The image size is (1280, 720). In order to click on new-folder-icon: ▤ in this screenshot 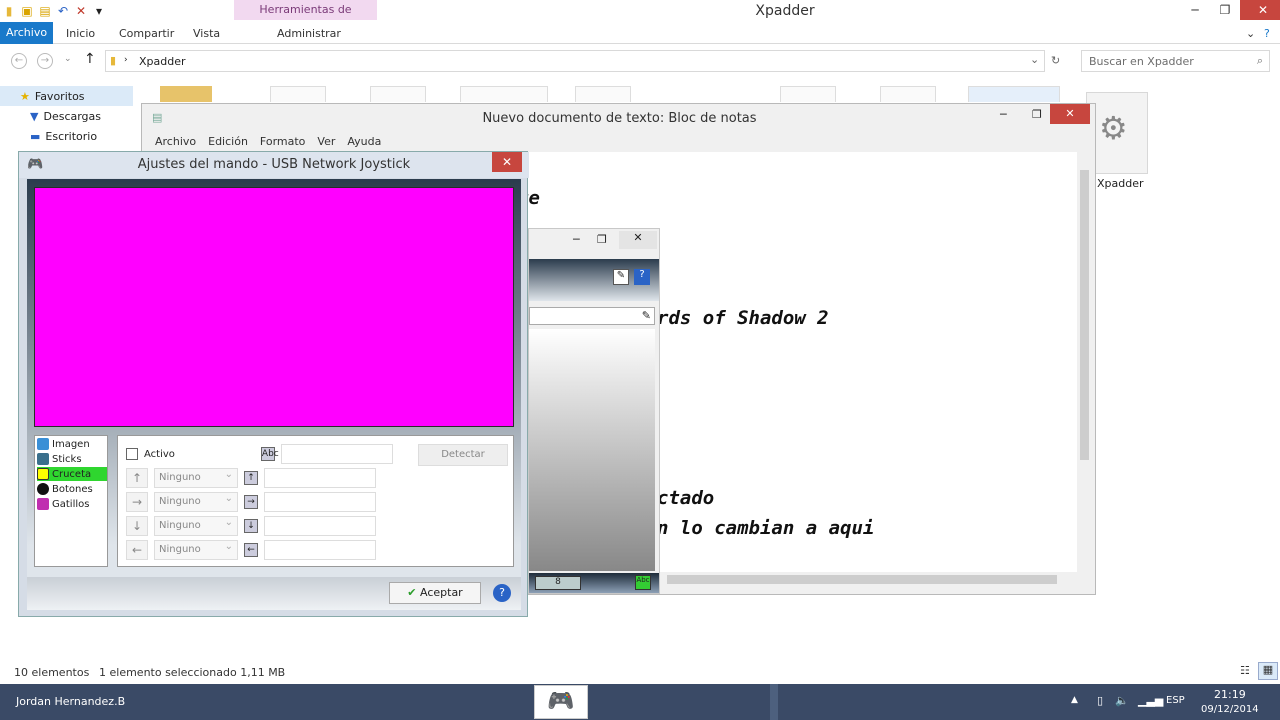, I will do `click(45, 11)`.